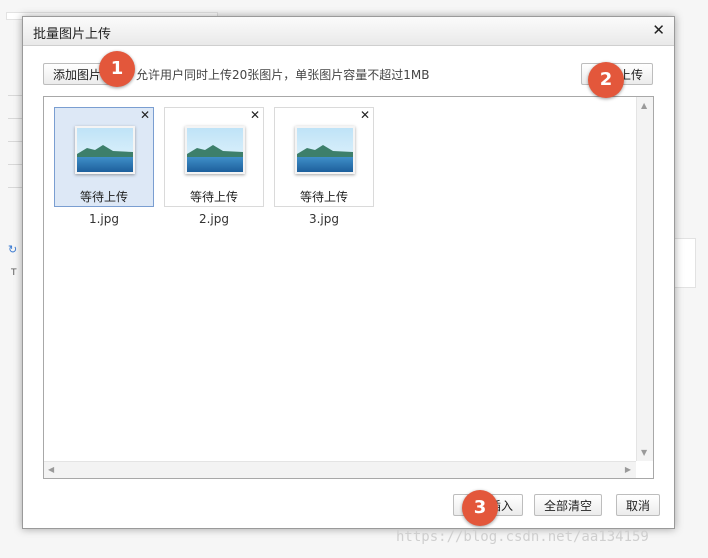 The height and width of the screenshot is (558, 708). Describe the element at coordinates (117, 69) in the screenshot. I see `step-badge-1: 1` at that location.